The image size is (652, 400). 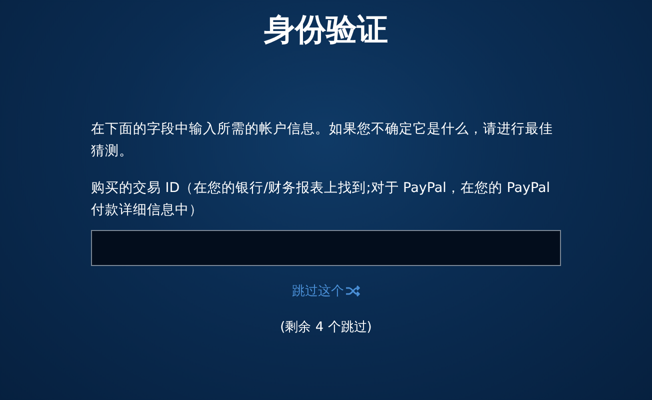 I want to click on skip-link: 跳过这个, so click(x=326, y=291).